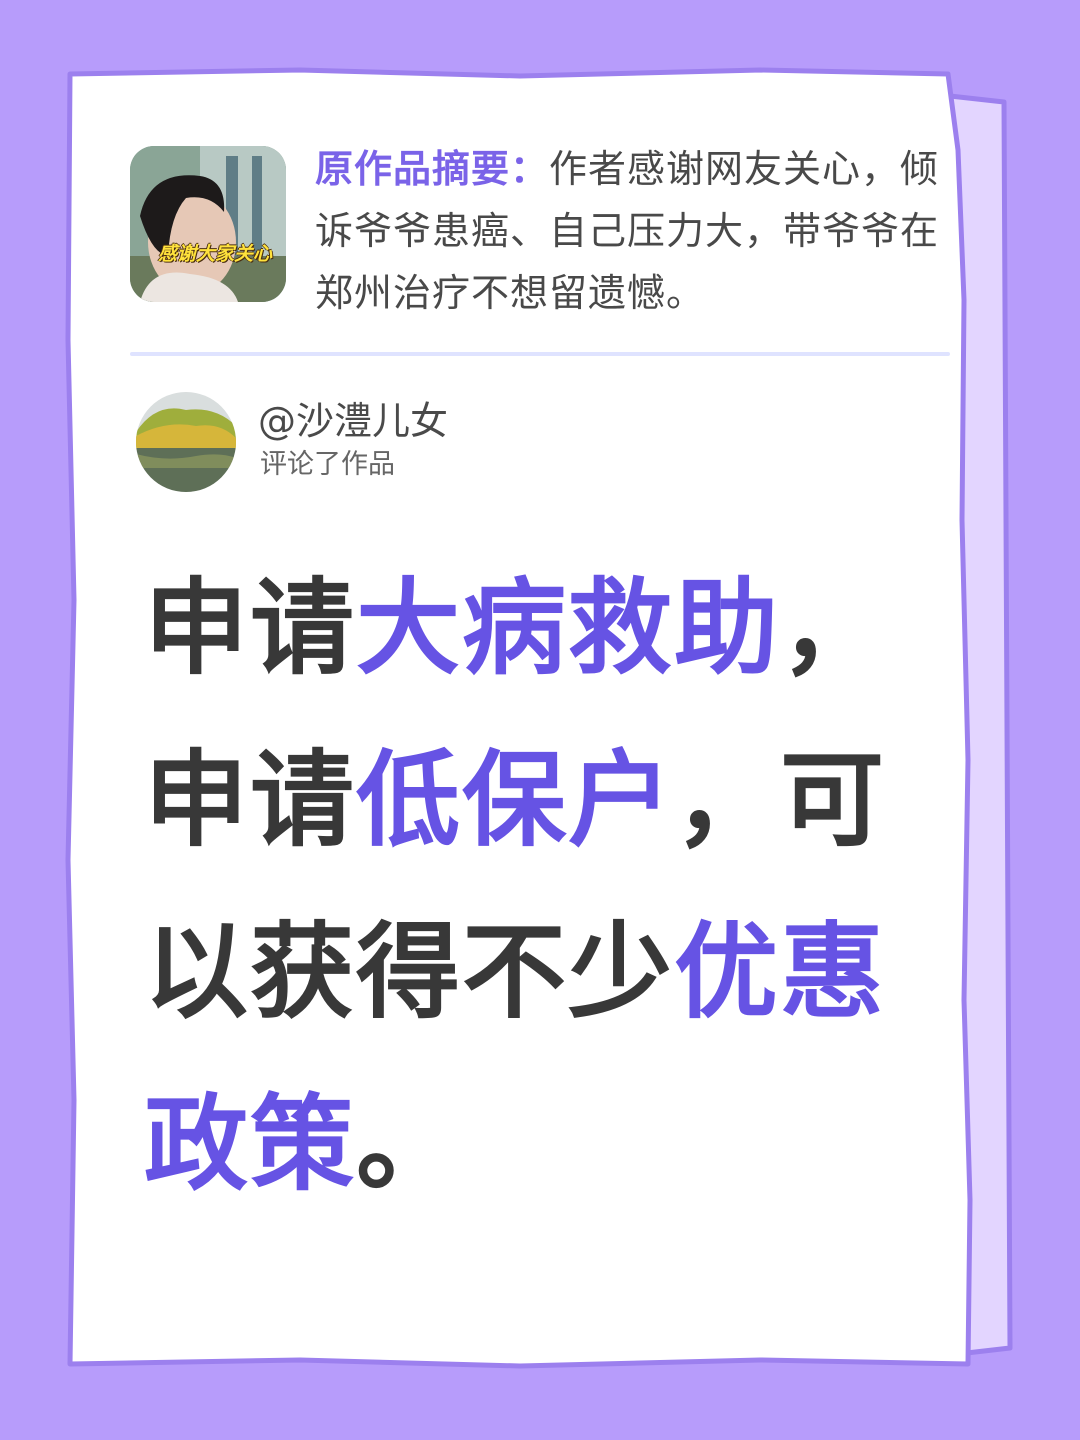 The width and height of the screenshot is (1080, 1440). What do you see at coordinates (327, 464) in the screenshot?
I see `comment-action-label: 评论了作品` at bounding box center [327, 464].